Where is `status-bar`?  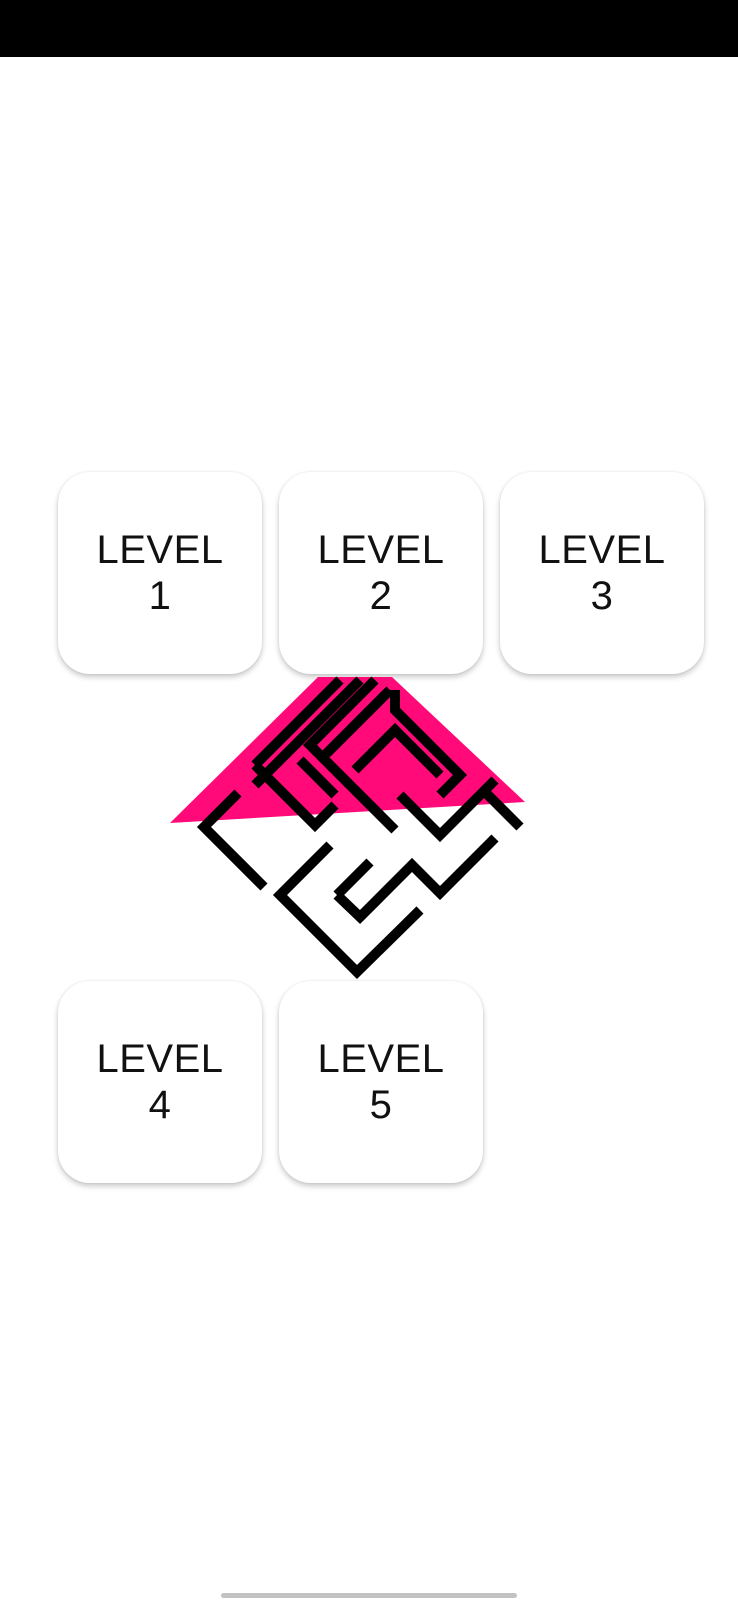 status-bar is located at coordinates (369, 28).